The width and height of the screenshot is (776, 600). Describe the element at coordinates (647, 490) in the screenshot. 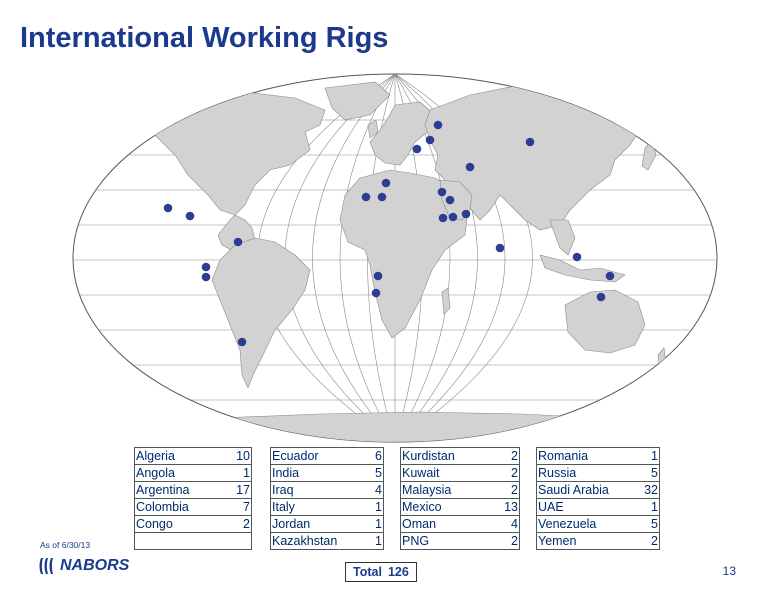

I see `count-cell: 32` at that location.